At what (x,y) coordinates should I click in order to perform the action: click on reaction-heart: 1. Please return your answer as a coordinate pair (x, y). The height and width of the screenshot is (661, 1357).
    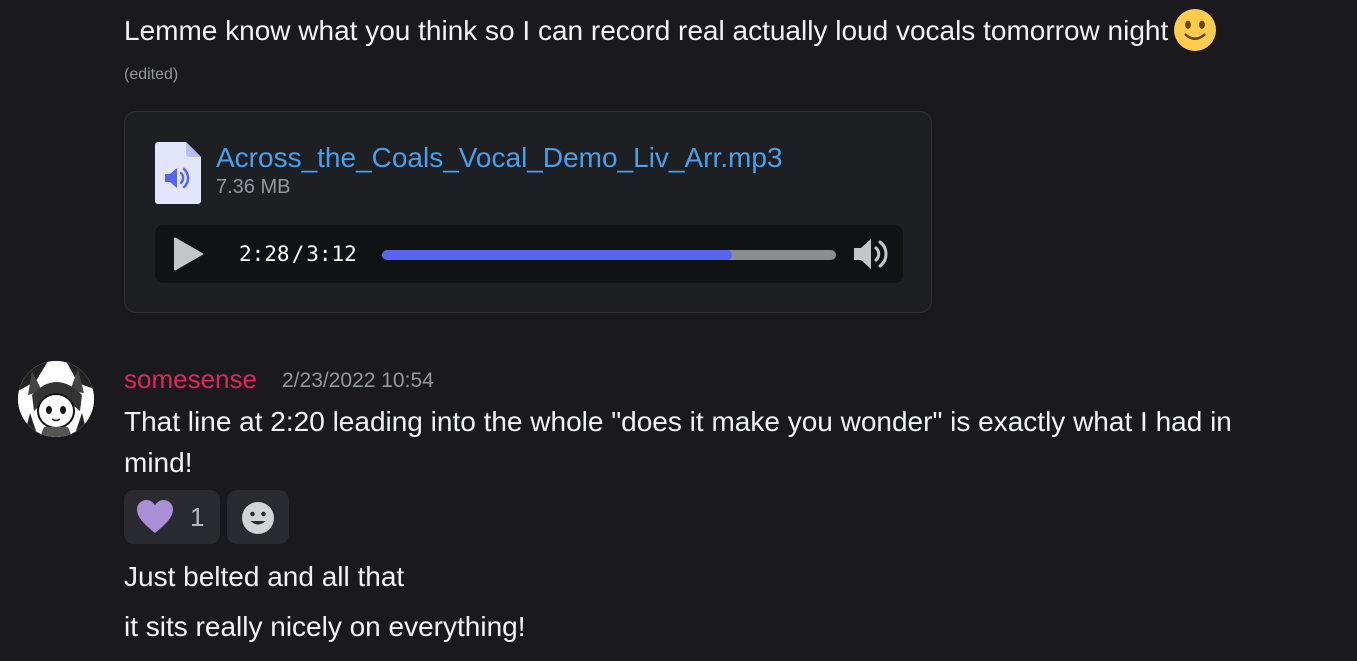
    Looking at the image, I should click on (172, 517).